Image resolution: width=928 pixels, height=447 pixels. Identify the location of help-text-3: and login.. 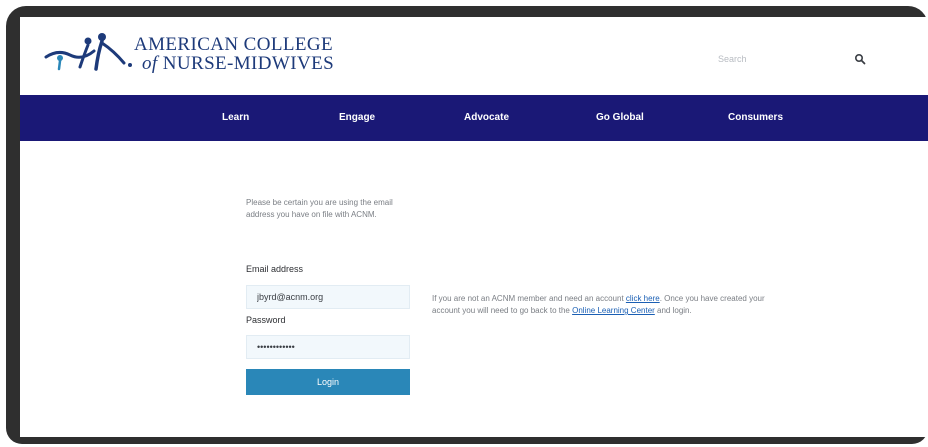
(673, 310).